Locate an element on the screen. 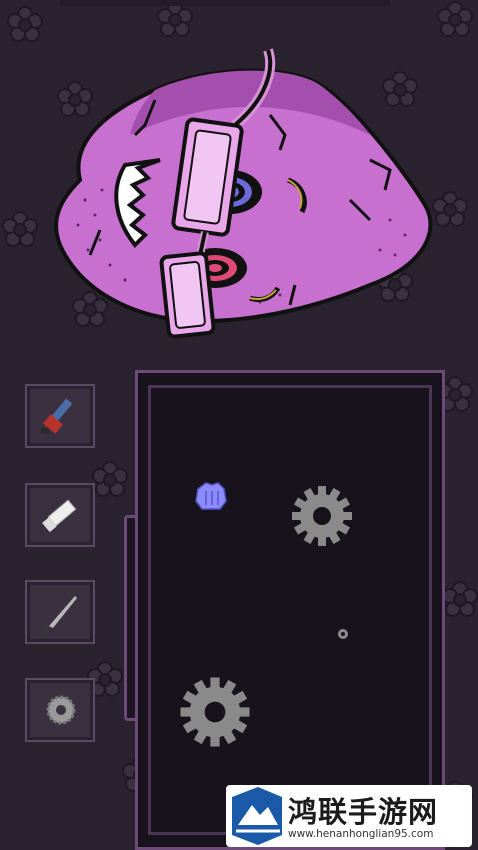 The height and width of the screenshot is (850, 478). tool-slot-eraser is located at coordinates (60, 515).